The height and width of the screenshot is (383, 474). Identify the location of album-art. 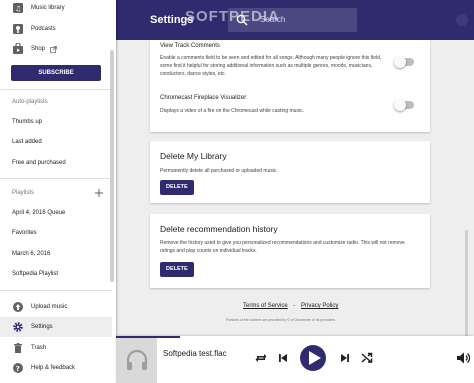
(136, 360).